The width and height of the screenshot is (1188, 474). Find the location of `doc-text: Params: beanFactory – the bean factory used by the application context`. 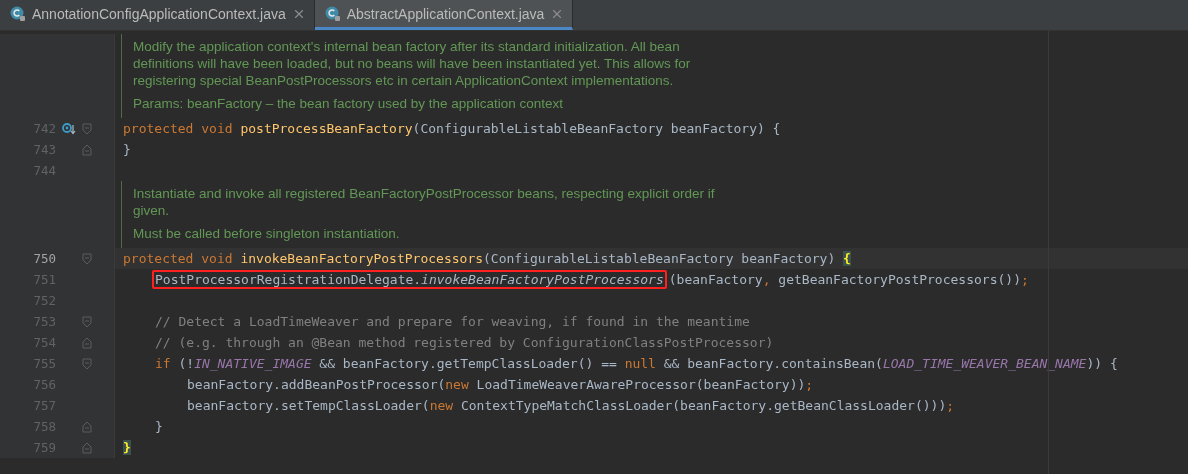

doc-text: Params: beanFactory – the bean factory used by the application context is located at coordinates (348, 103).